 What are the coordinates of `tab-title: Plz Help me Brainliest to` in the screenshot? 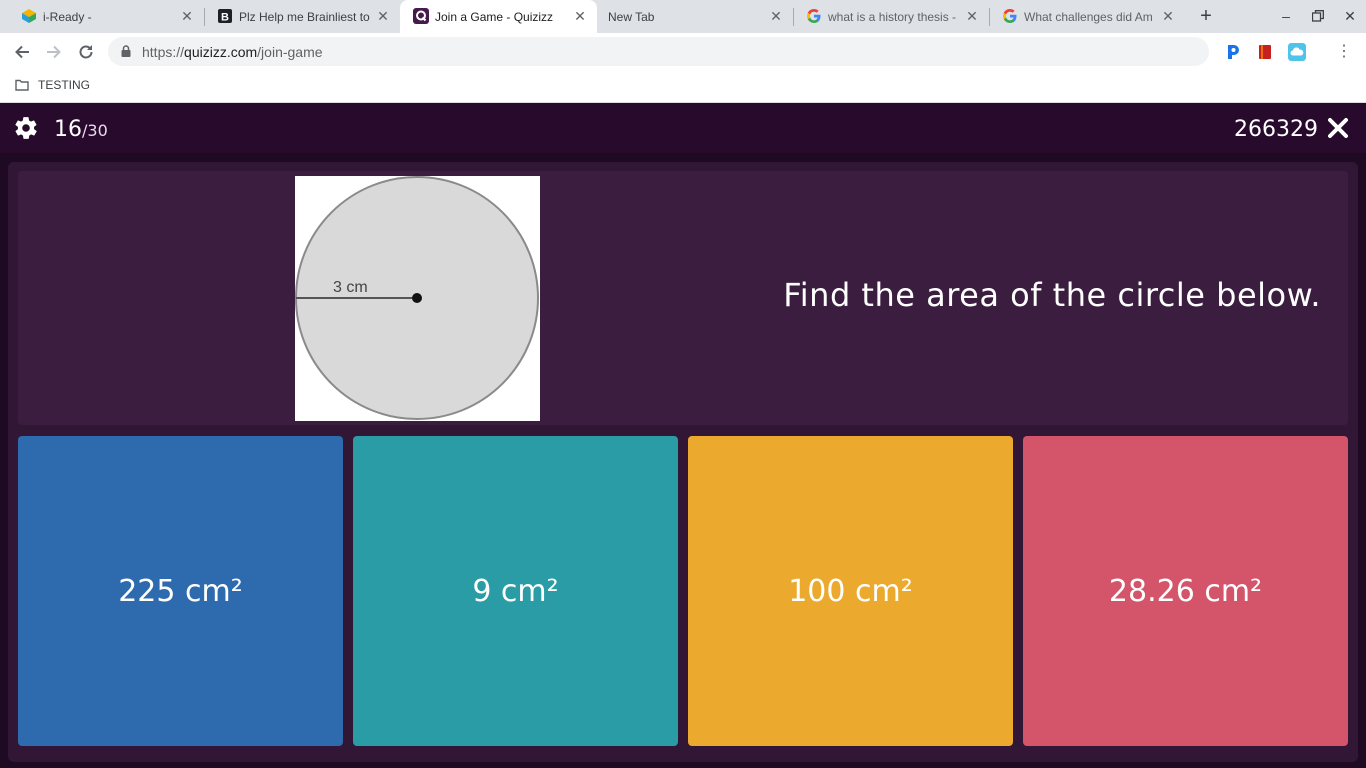 It's located at (304, 17).